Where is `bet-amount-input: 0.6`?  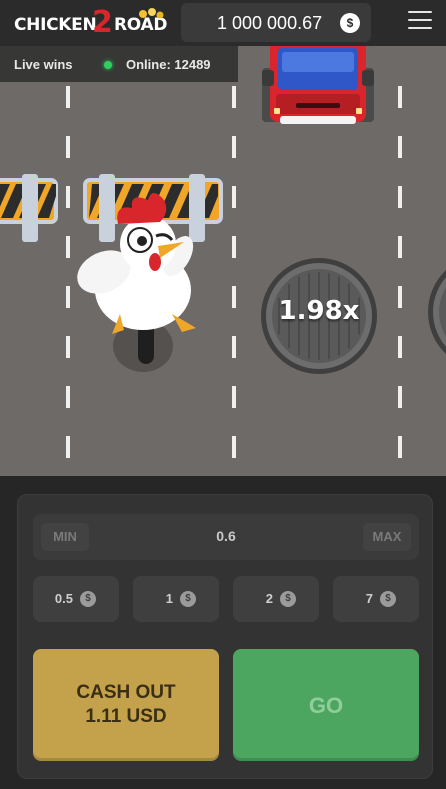 bet-amount-input: 0.6 is located at coordinates (226, 536).